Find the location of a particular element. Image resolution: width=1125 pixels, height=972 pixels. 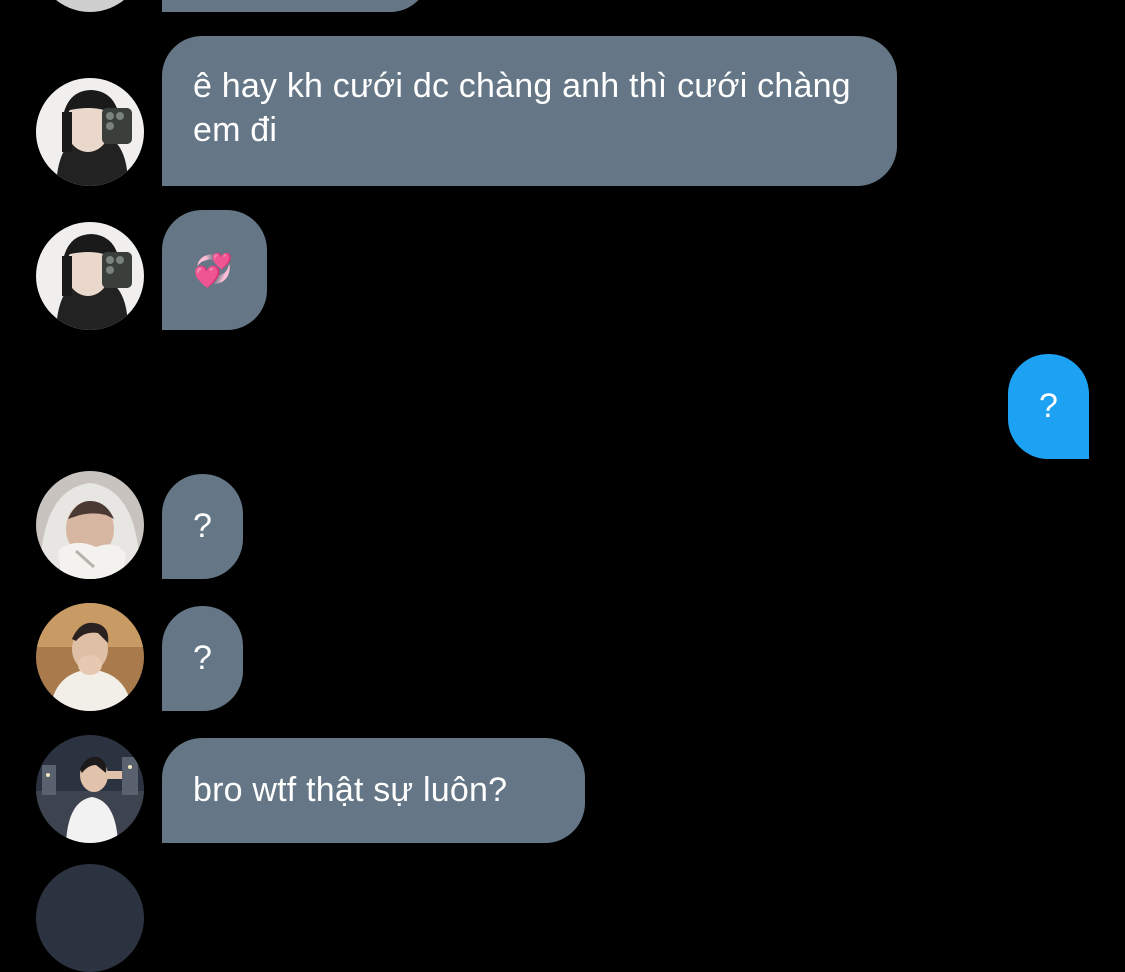

message-bubble-outgoing: ? is located at coordinates (1048, 406).